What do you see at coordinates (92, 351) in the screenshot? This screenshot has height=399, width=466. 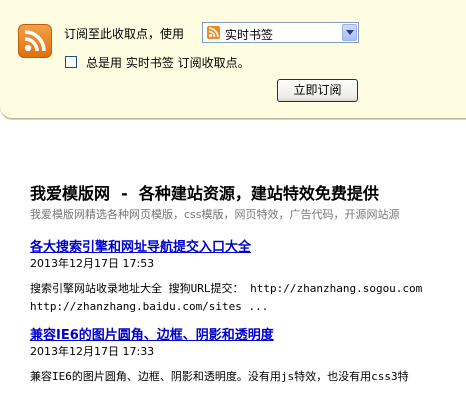 I see `feed-item-date: 2013年12月17日 17:33` at bounding box center [92, 351].